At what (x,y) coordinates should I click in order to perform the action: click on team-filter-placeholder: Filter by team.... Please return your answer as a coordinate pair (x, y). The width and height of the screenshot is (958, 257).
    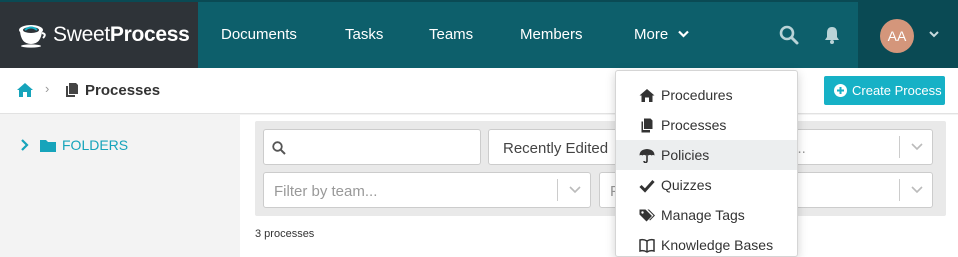
    Looking at the image, I should click on (326, 191).